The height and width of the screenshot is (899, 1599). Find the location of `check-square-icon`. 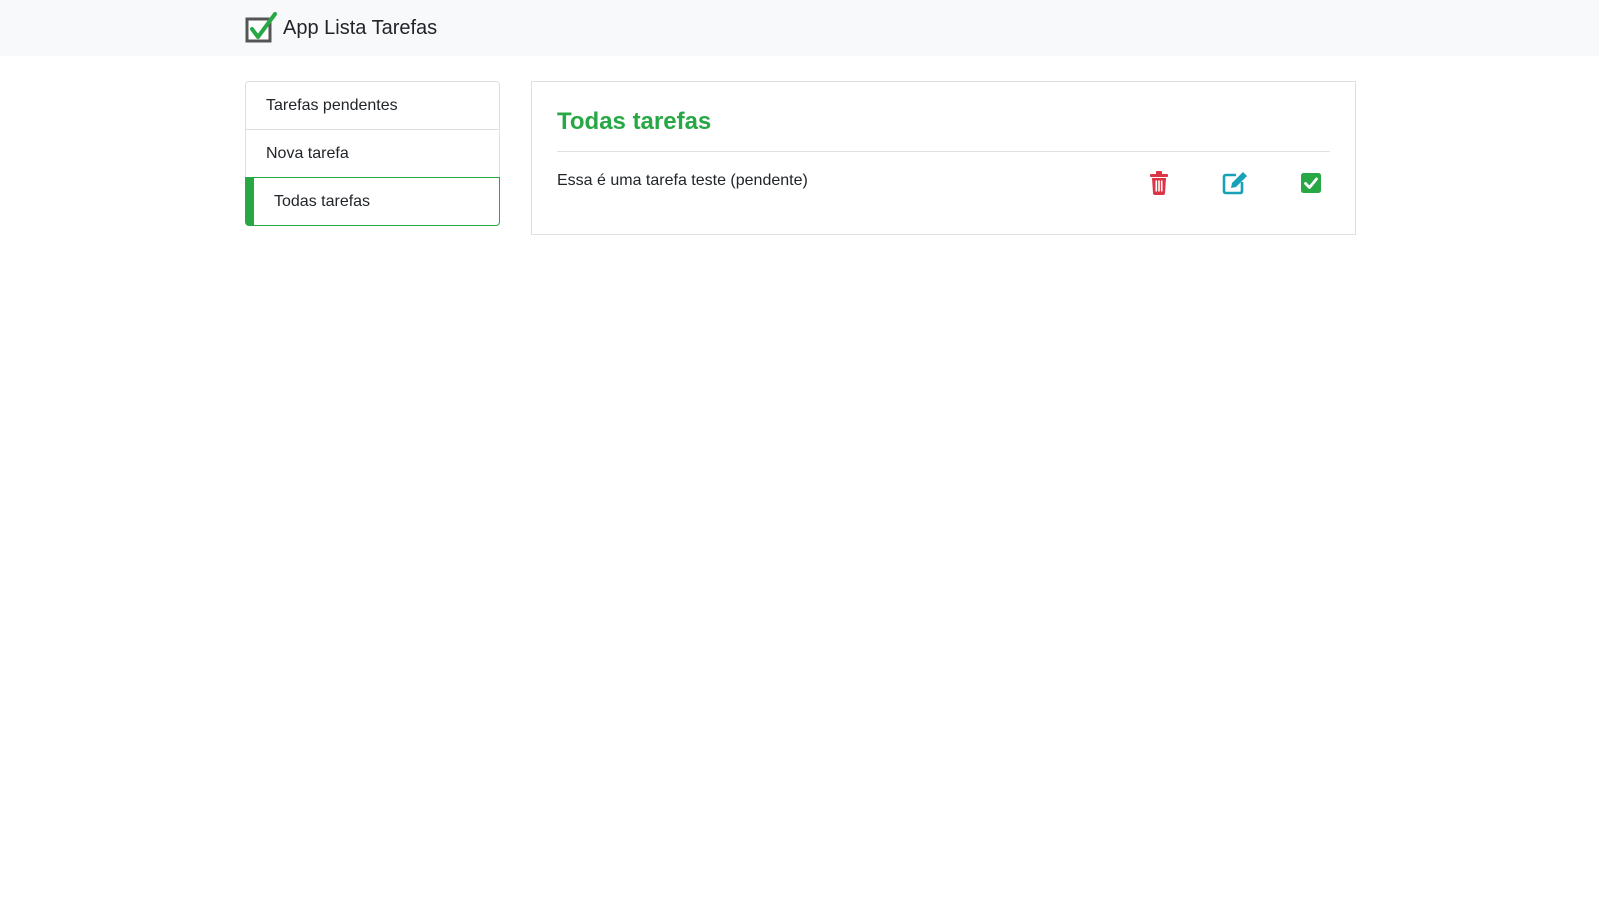

check-square-icon is located at coordinates (1311, 183).